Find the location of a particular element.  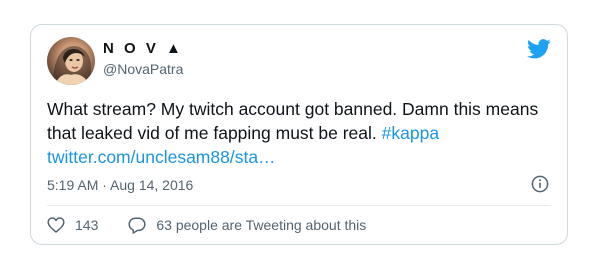

action-bar: 143 63 people are Tweeting about this is located at coordinates (206, 225).